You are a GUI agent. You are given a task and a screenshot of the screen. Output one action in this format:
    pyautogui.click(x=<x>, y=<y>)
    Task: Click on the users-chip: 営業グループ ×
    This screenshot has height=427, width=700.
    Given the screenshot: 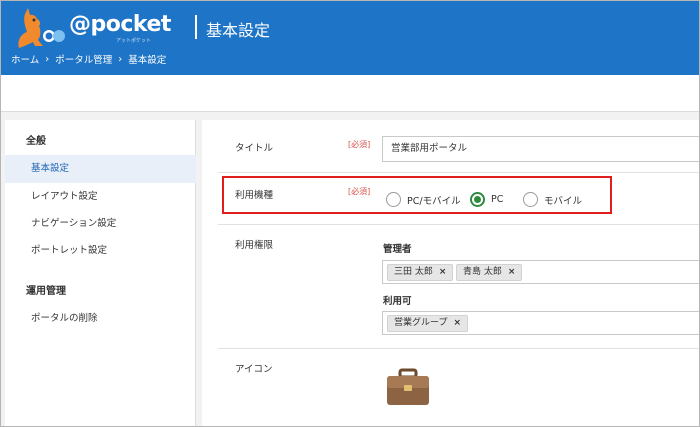 What is the action you would take?
    pyautogui.click(x=428, y=323)
    